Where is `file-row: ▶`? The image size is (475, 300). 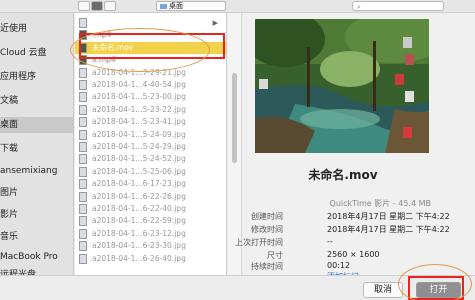 file-row: ▶ is located at coordinates (150, 23).